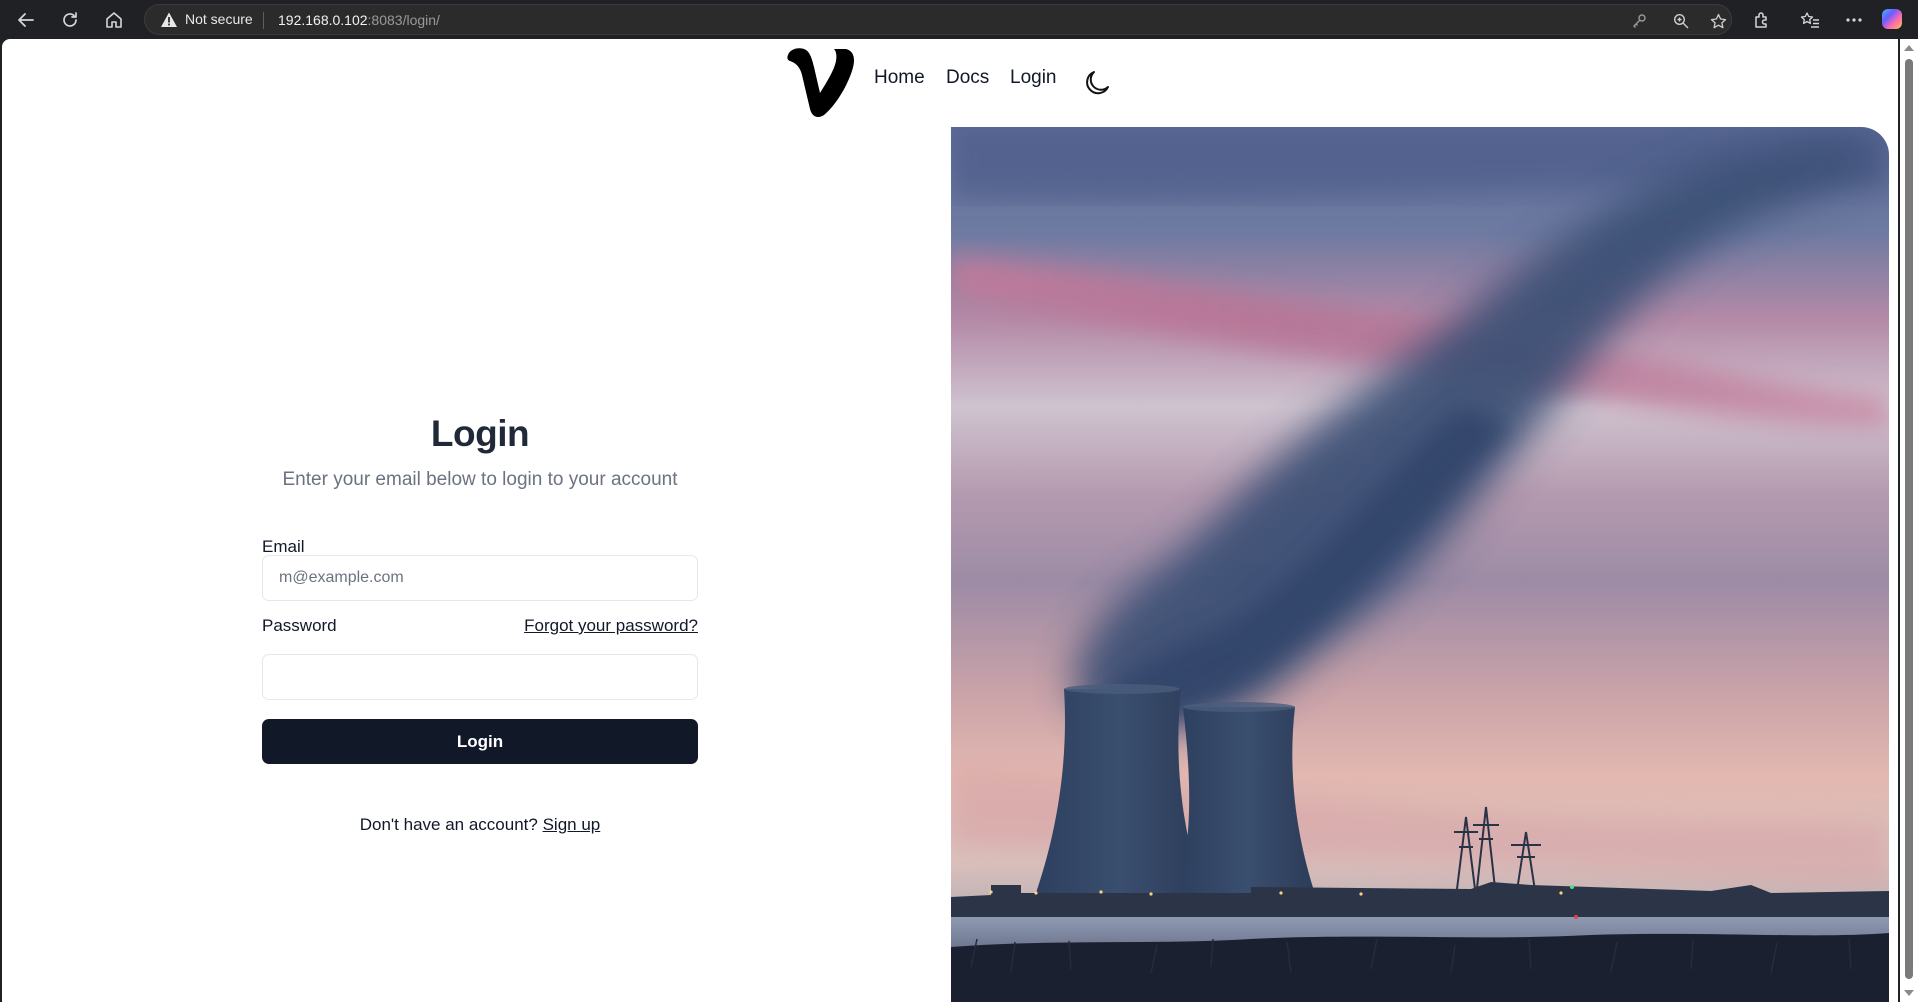 The image size is (1918, 1002). Describe the element at coordinates (1762, 20) in the screenshot. I see `extensions-icon` at that location.